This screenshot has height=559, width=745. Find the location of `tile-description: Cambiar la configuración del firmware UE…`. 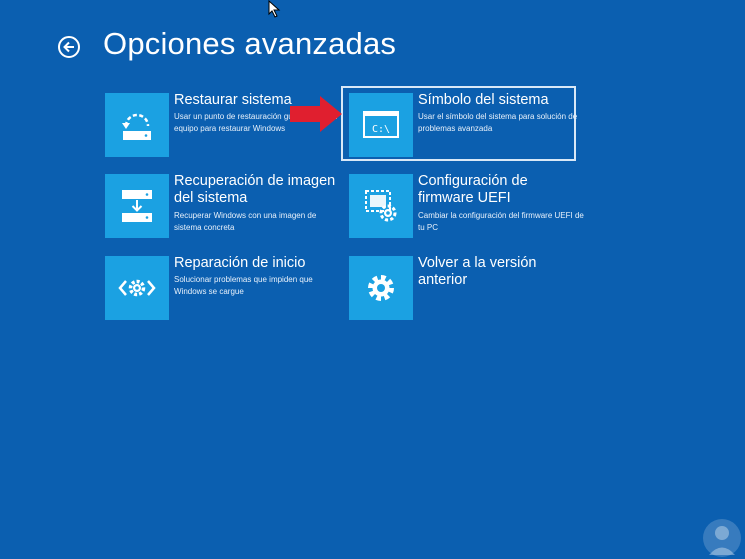

tile-description: Cambiar la configuración del firmware UE… is located at coordinates (501, 221).